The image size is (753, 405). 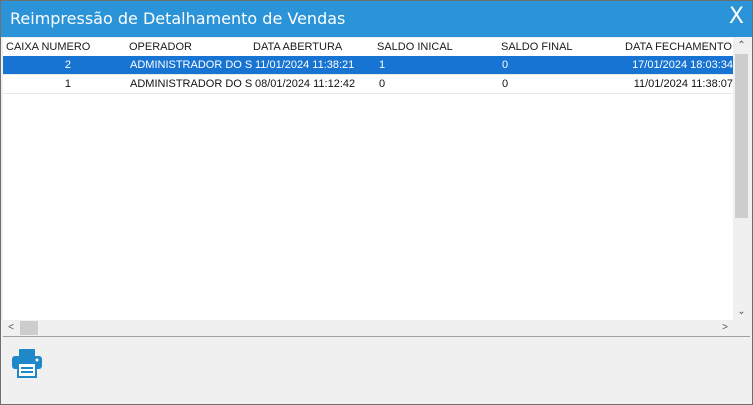 I want to click on cell-data-abertura: 08/01/2024 11:12:42, so click(x=305, y=84).